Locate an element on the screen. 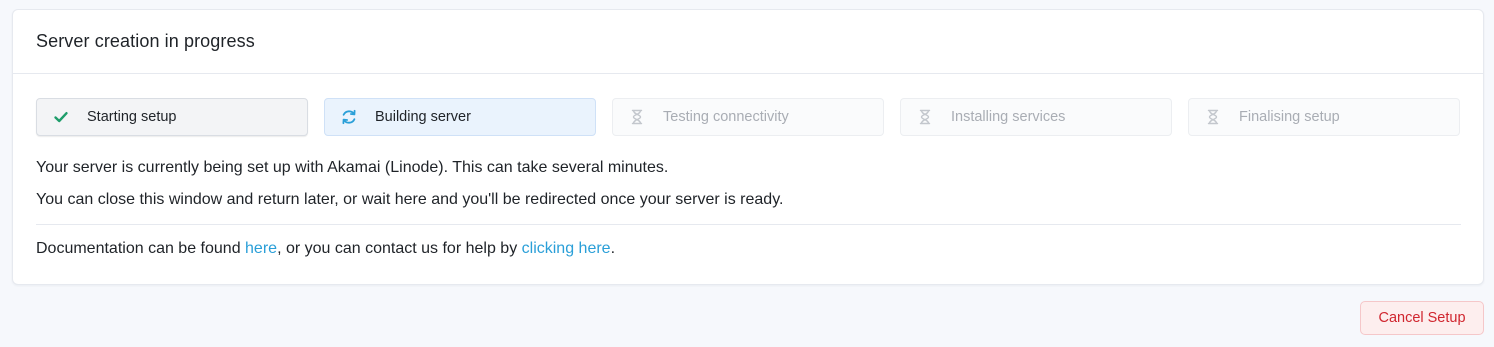  docs-prefix: Documentation can be found is located at coordinates (141, 248).